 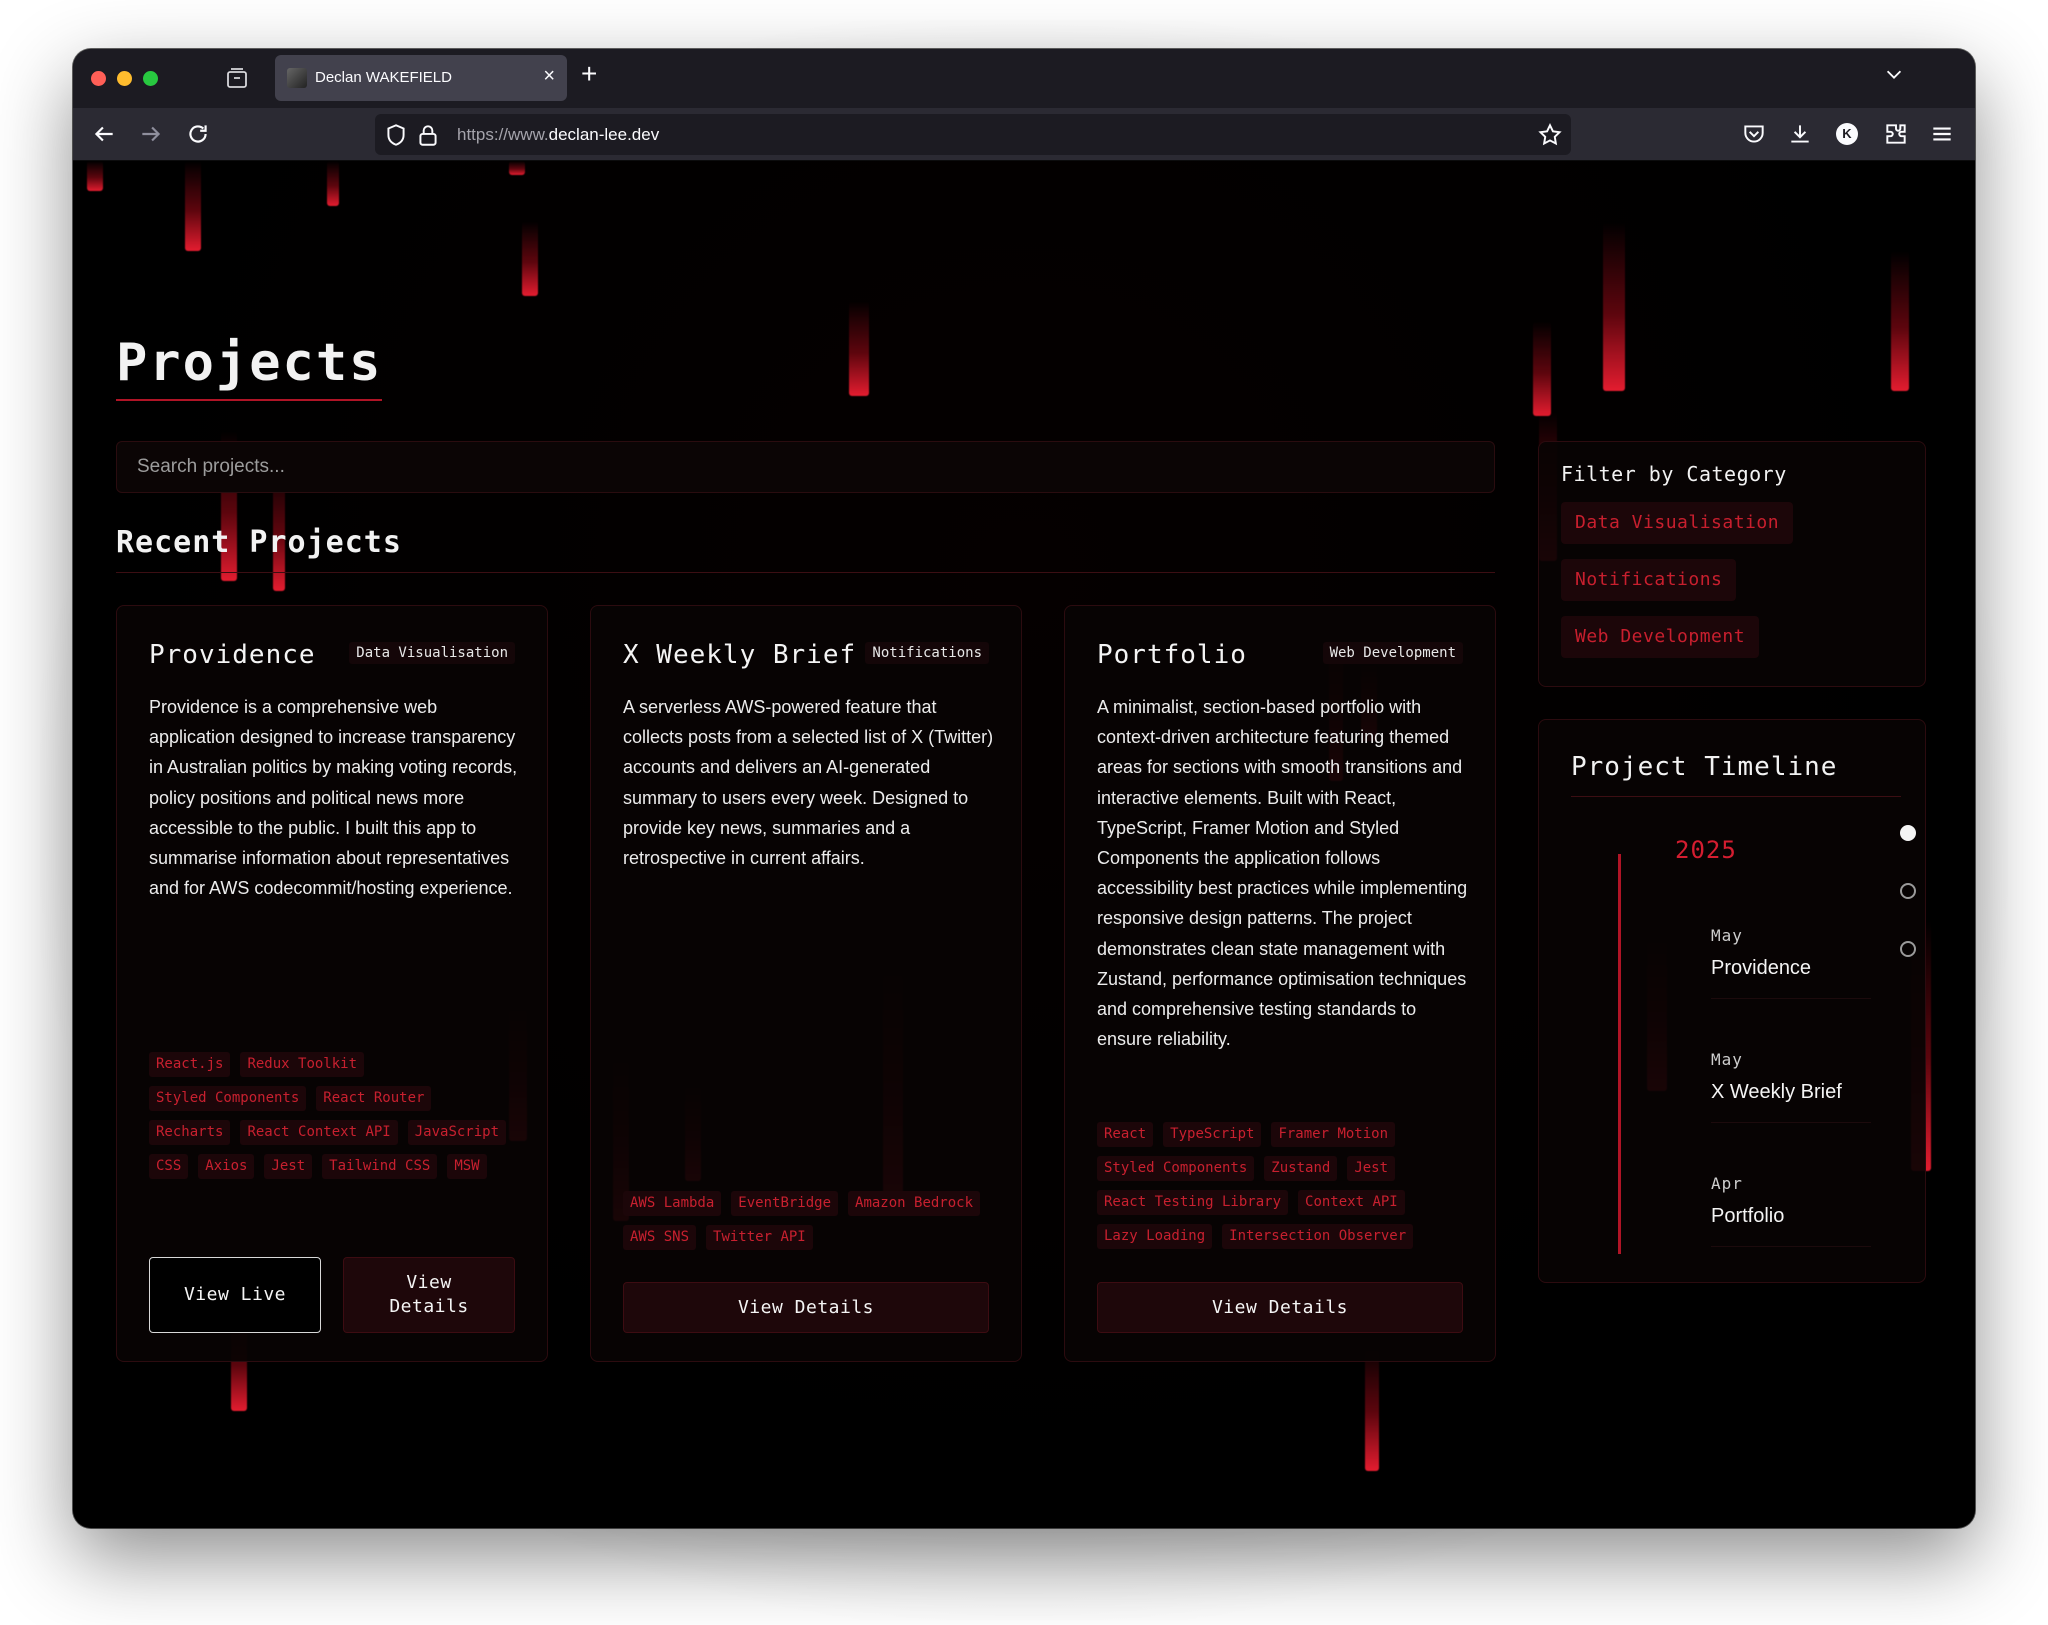 What do you see at coordinates (660, 1237) in the screenshot?
I see `tech-tag: AWS SNS` at bounding box center [660, 1237].